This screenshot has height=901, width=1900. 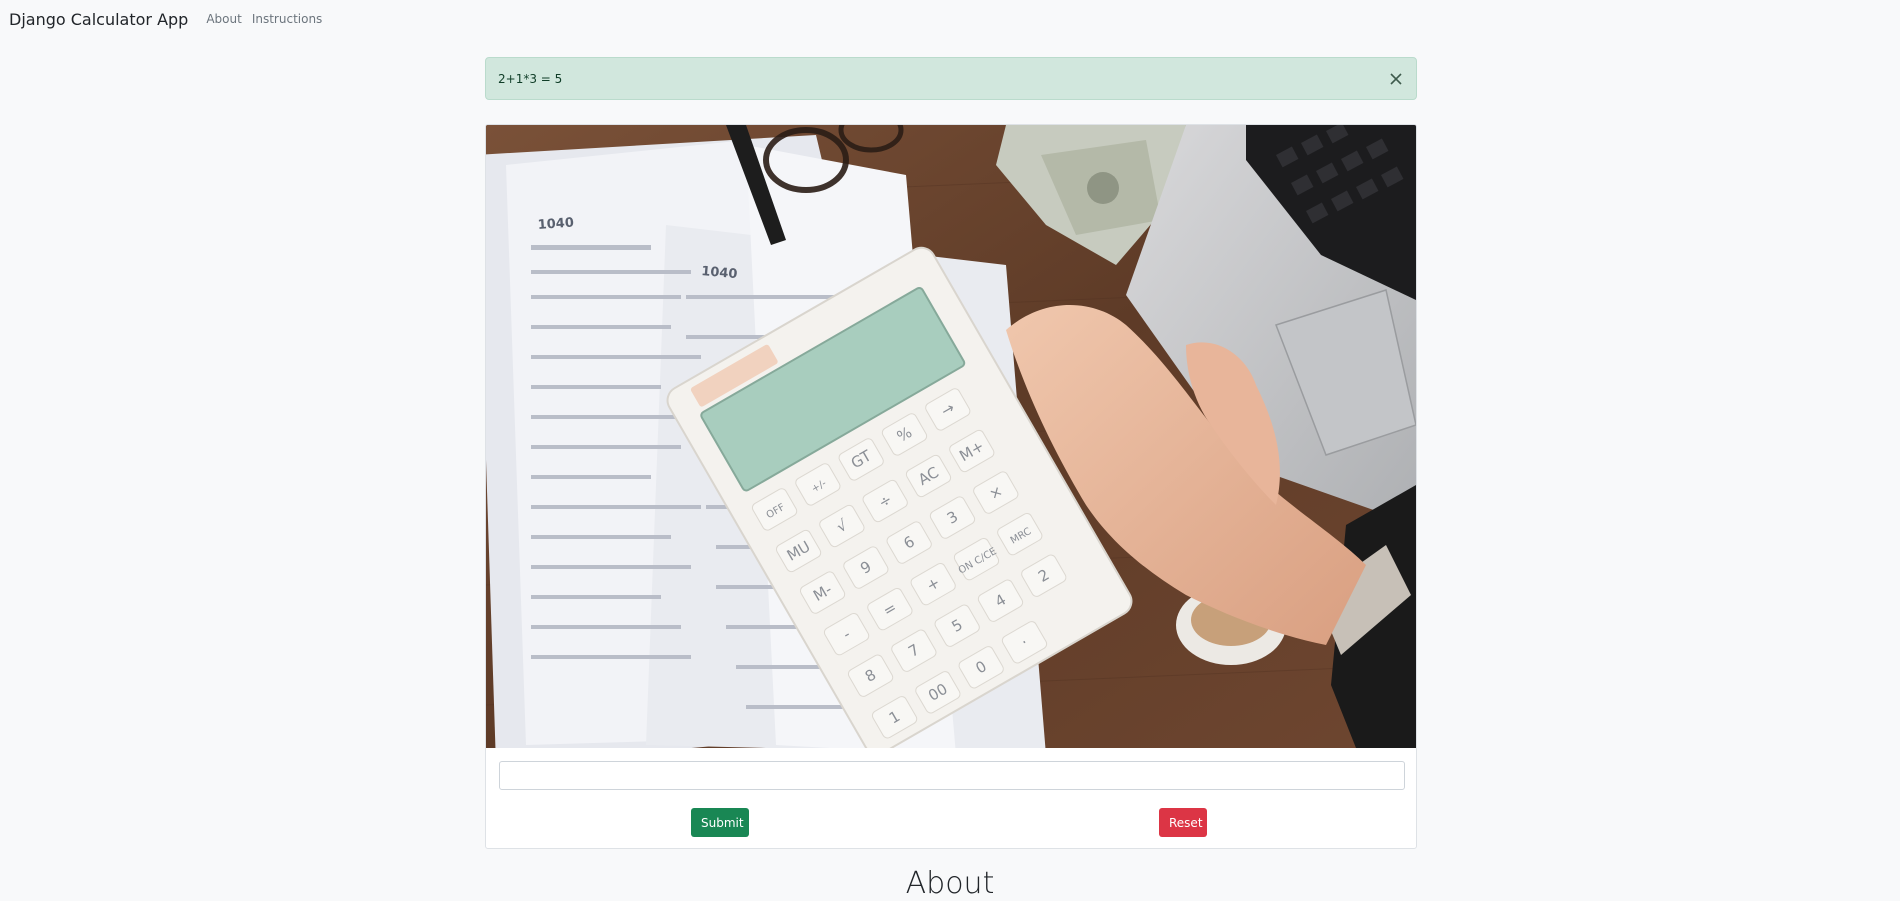 I want to click on navbar: Django Calculator App About Instructions, so click(x=950, y=19).